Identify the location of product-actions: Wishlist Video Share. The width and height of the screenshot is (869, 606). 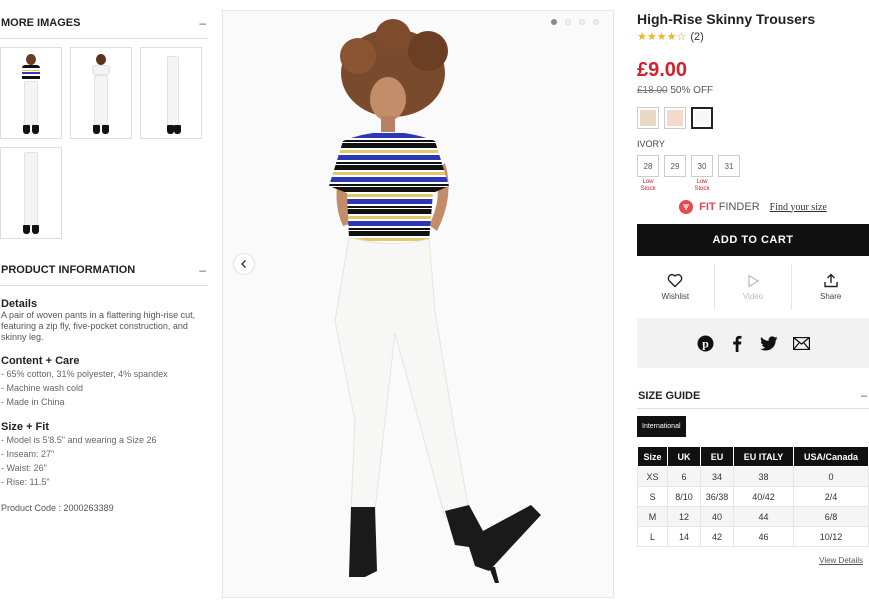
(753, 287).